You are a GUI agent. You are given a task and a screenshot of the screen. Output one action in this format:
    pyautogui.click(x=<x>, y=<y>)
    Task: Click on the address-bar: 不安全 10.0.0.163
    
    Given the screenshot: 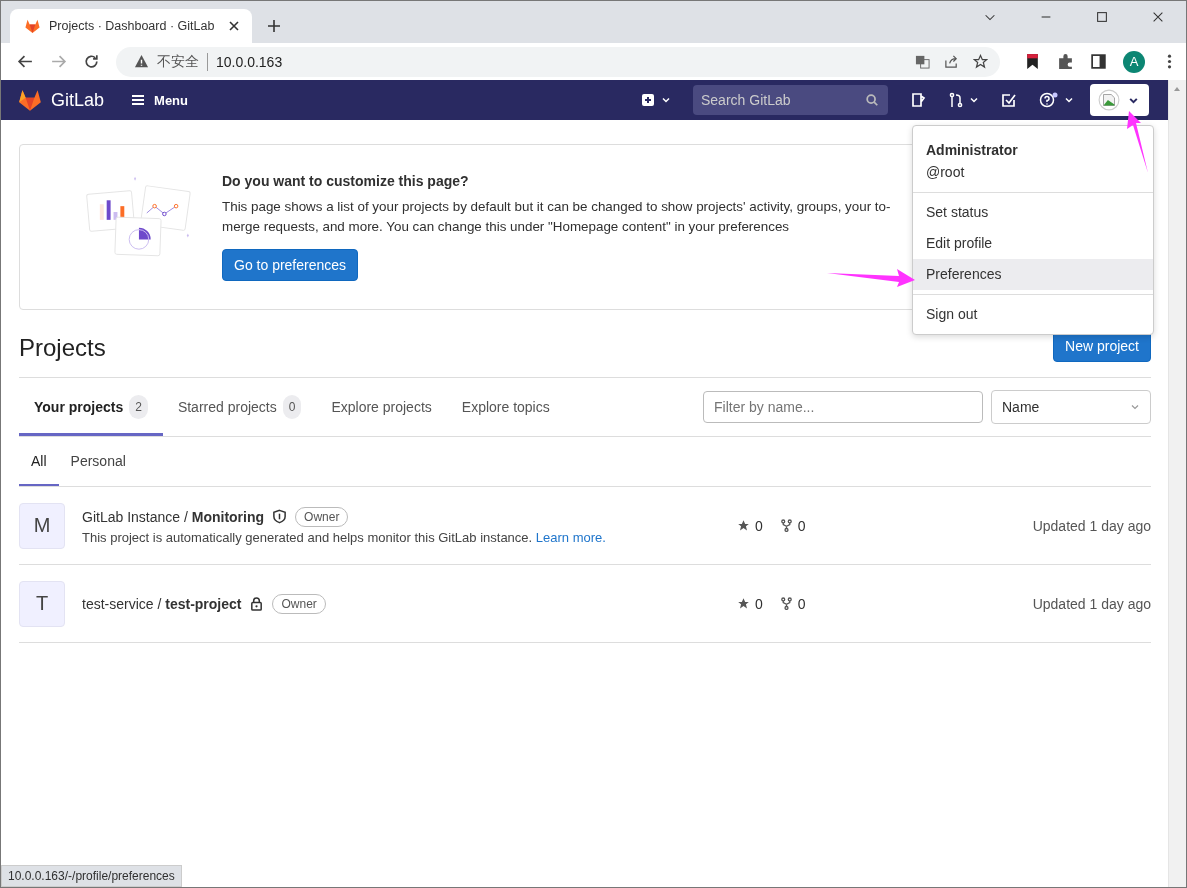 What is the action you would take?
    pyautogui.click(x=558, y=61)
    